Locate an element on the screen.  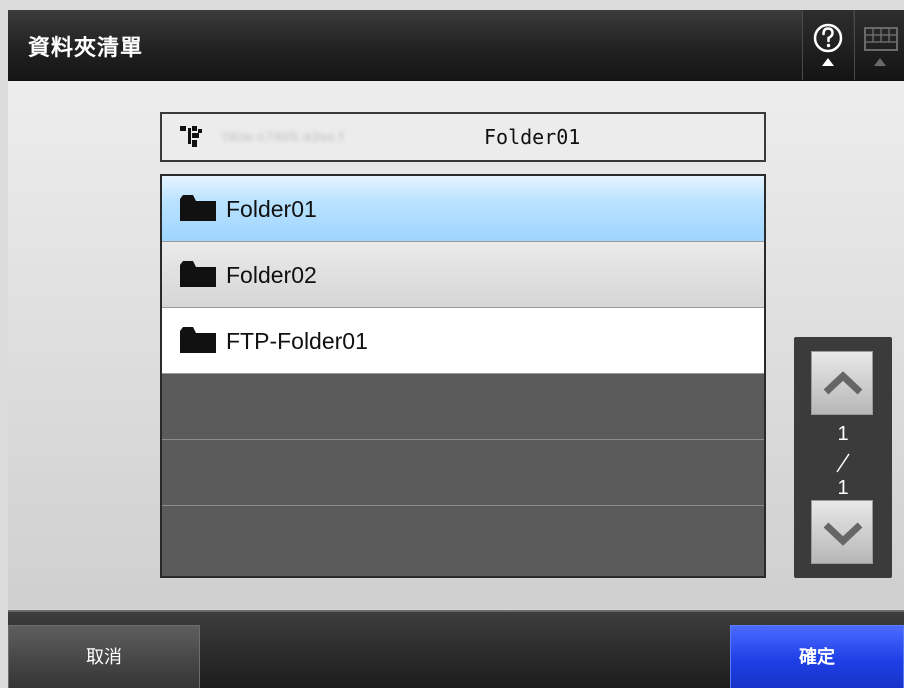
question-circle-icon is located at coordinates (828, 44).